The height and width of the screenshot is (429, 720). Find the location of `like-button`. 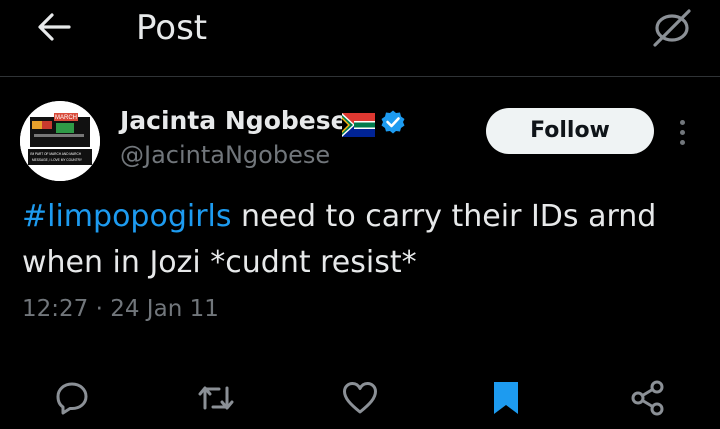

like-button is located at coordinates (360, 398).